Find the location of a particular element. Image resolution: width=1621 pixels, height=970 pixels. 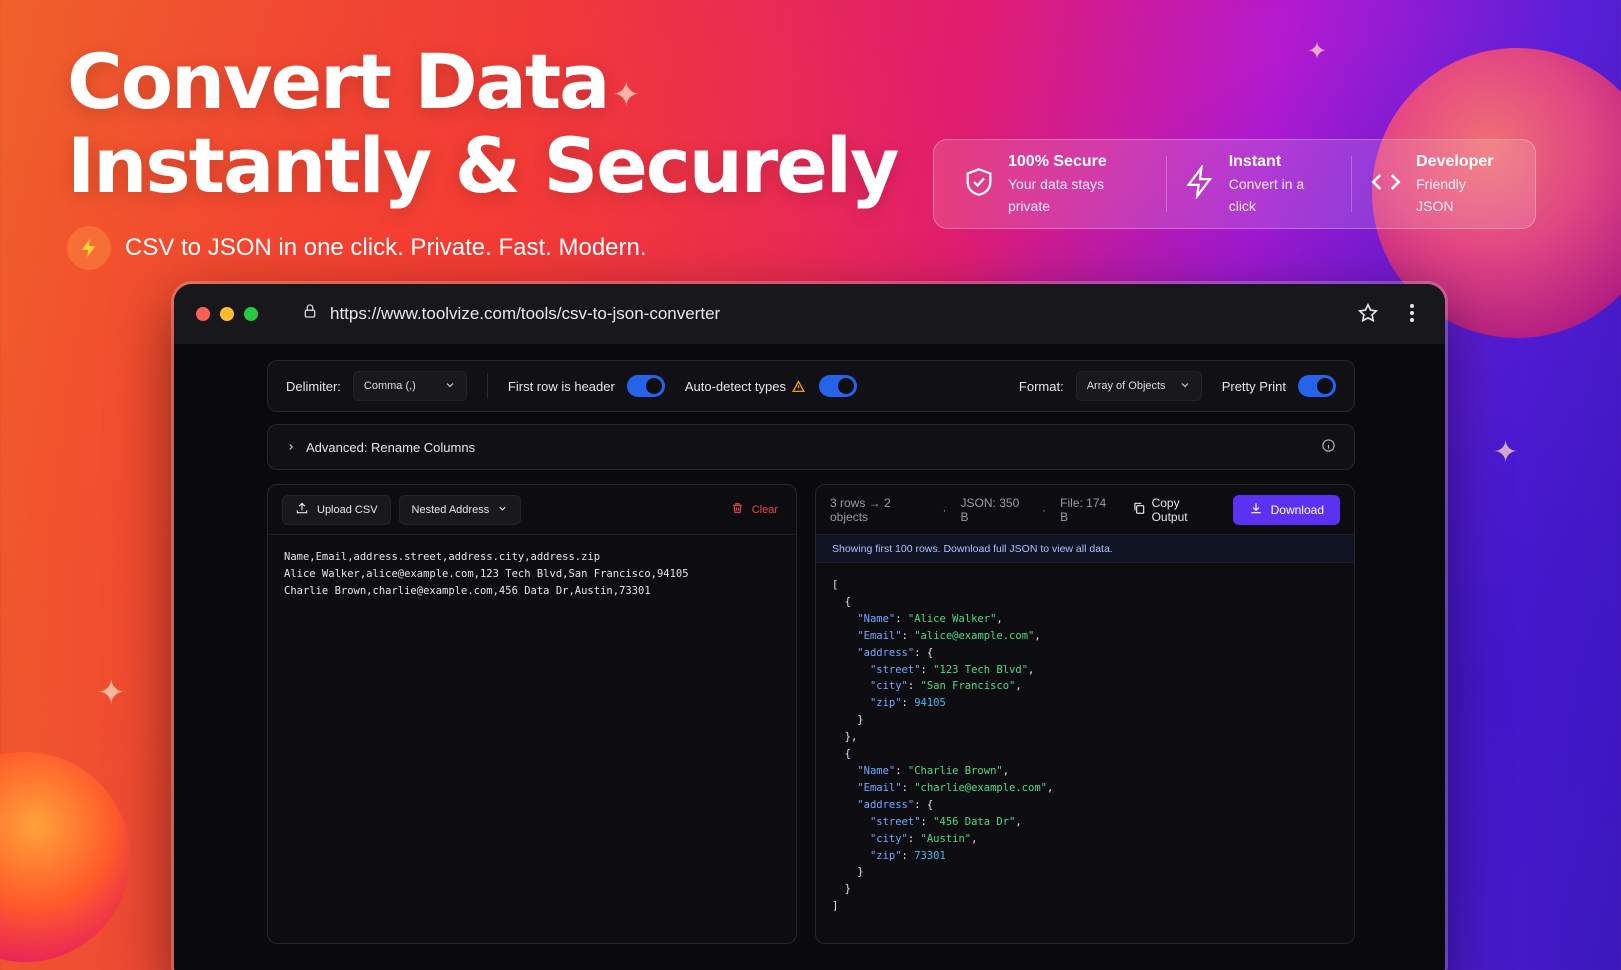

json-value: San Francisco is located at coordinates (968, 686).